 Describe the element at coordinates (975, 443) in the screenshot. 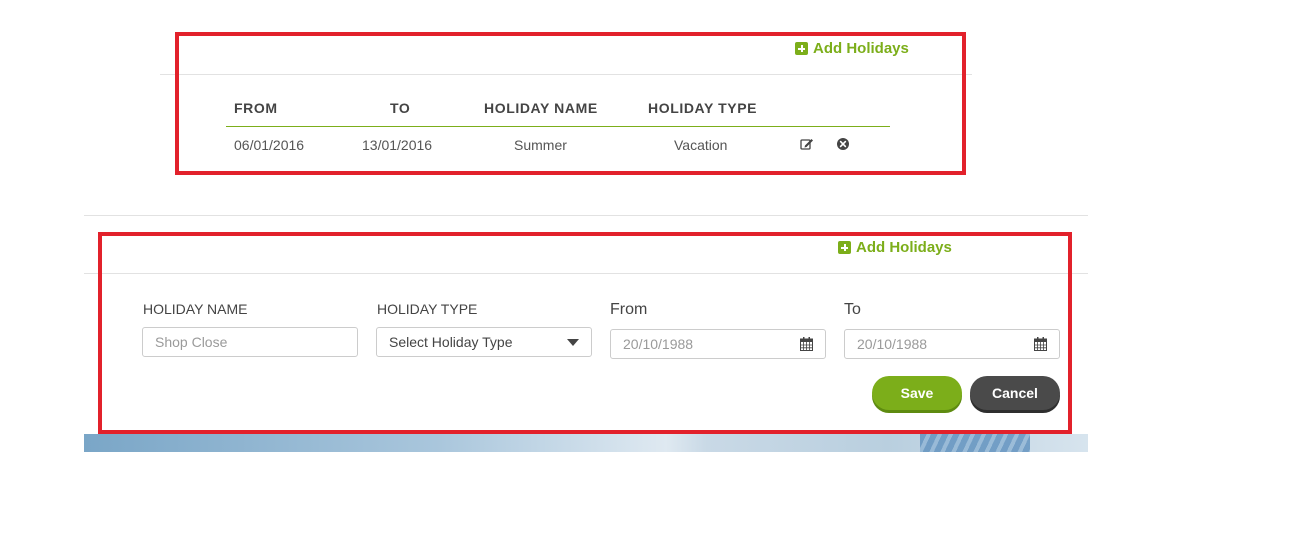

I see `background-banner-detail` at that location.